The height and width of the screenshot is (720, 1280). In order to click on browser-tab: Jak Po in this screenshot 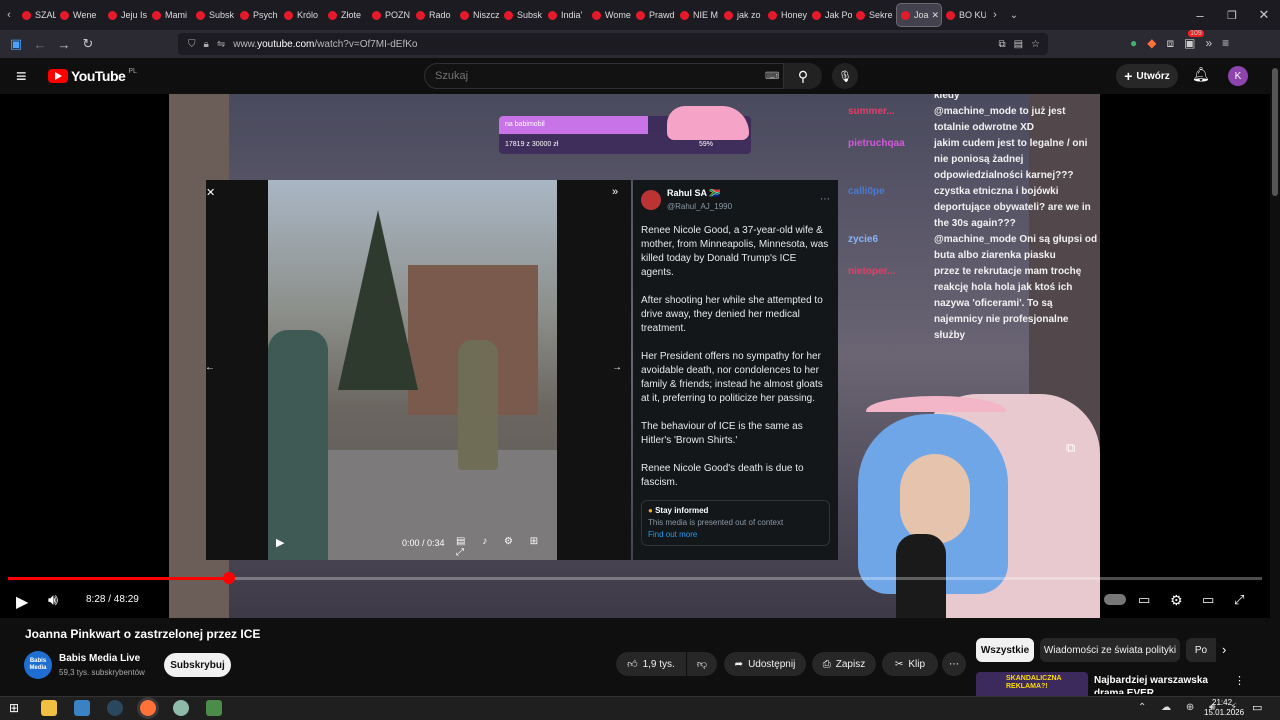, I will do `click(830, 15)`.